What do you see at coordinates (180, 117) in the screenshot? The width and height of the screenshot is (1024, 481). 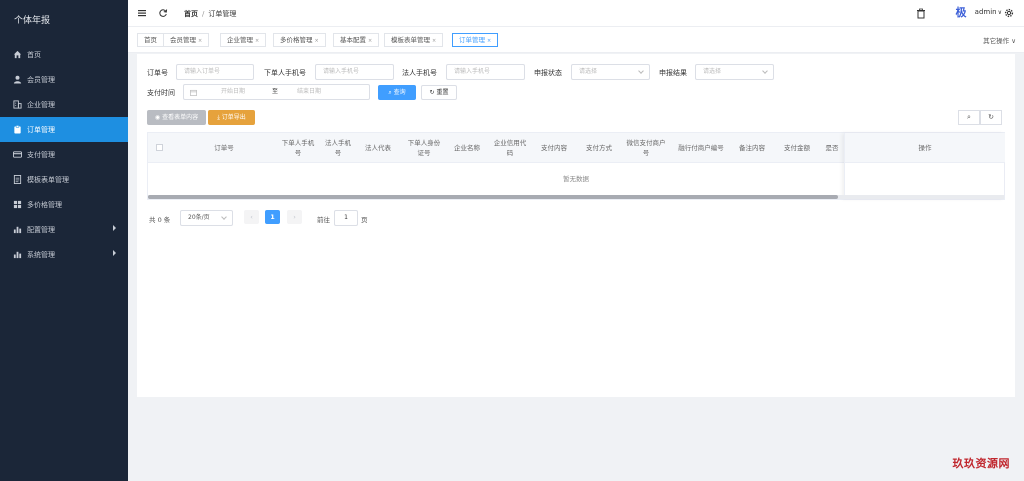 I see `view-form-button-label: 查看表单内容` at bounding box center [180, 117].